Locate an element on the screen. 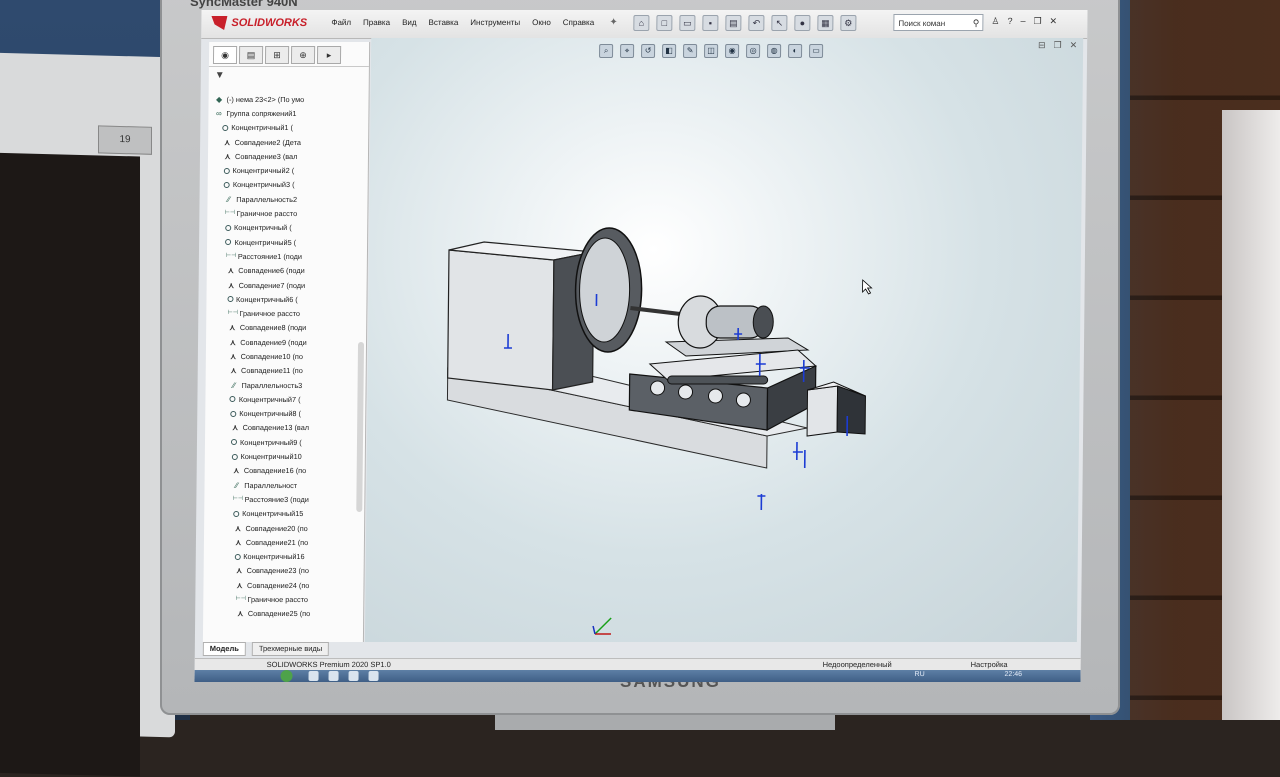 The width and height of the screenshot is (1280, 777). open-icon: ▭ is located at coordinates (687, 23).